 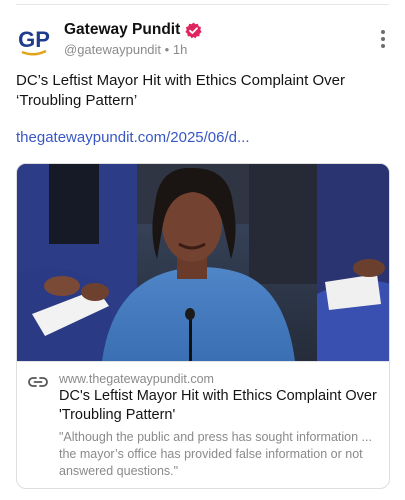 What do you see at coordinates (383, 40) in the screenshot?
I see `more-vertical-icon` at bounding box center [383, 40].